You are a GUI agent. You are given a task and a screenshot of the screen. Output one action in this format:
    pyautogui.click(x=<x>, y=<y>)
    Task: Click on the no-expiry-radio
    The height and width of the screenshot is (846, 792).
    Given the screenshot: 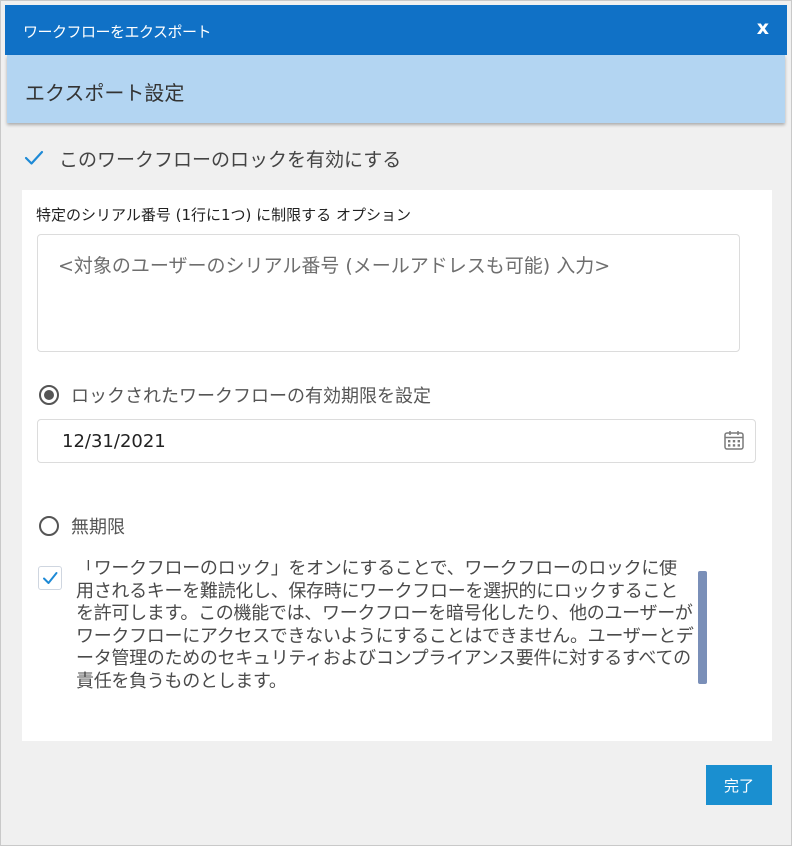 What is the action you would take?
    pyautogui.click(x=49, y=526)
    